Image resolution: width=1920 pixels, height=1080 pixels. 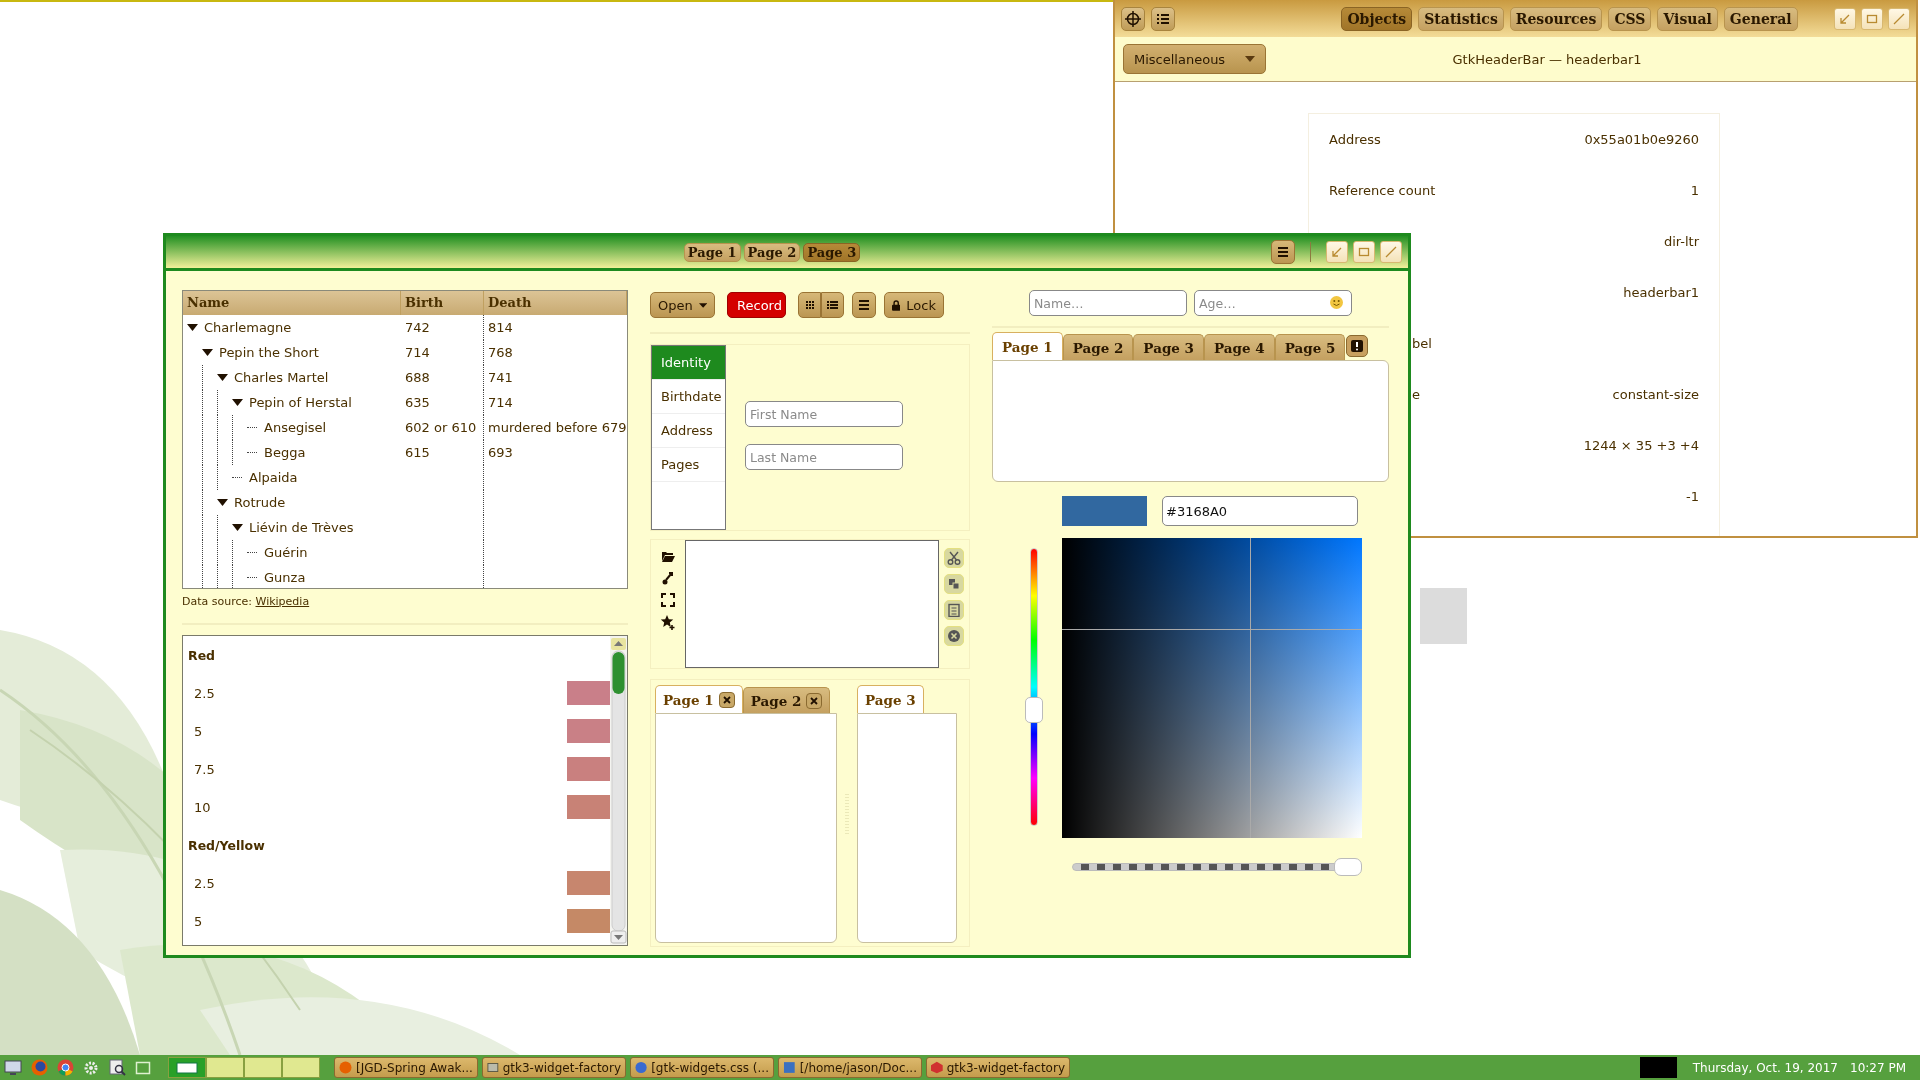 What do you see at coordinates (442, 303) in the screenshot?
I see `column-header: Birth` at bounding box center [442, 303].